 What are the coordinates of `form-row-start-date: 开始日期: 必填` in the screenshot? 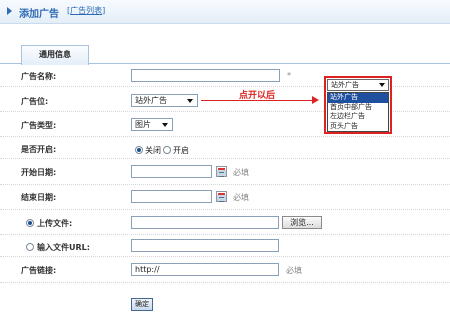 It's located at (225, 172).